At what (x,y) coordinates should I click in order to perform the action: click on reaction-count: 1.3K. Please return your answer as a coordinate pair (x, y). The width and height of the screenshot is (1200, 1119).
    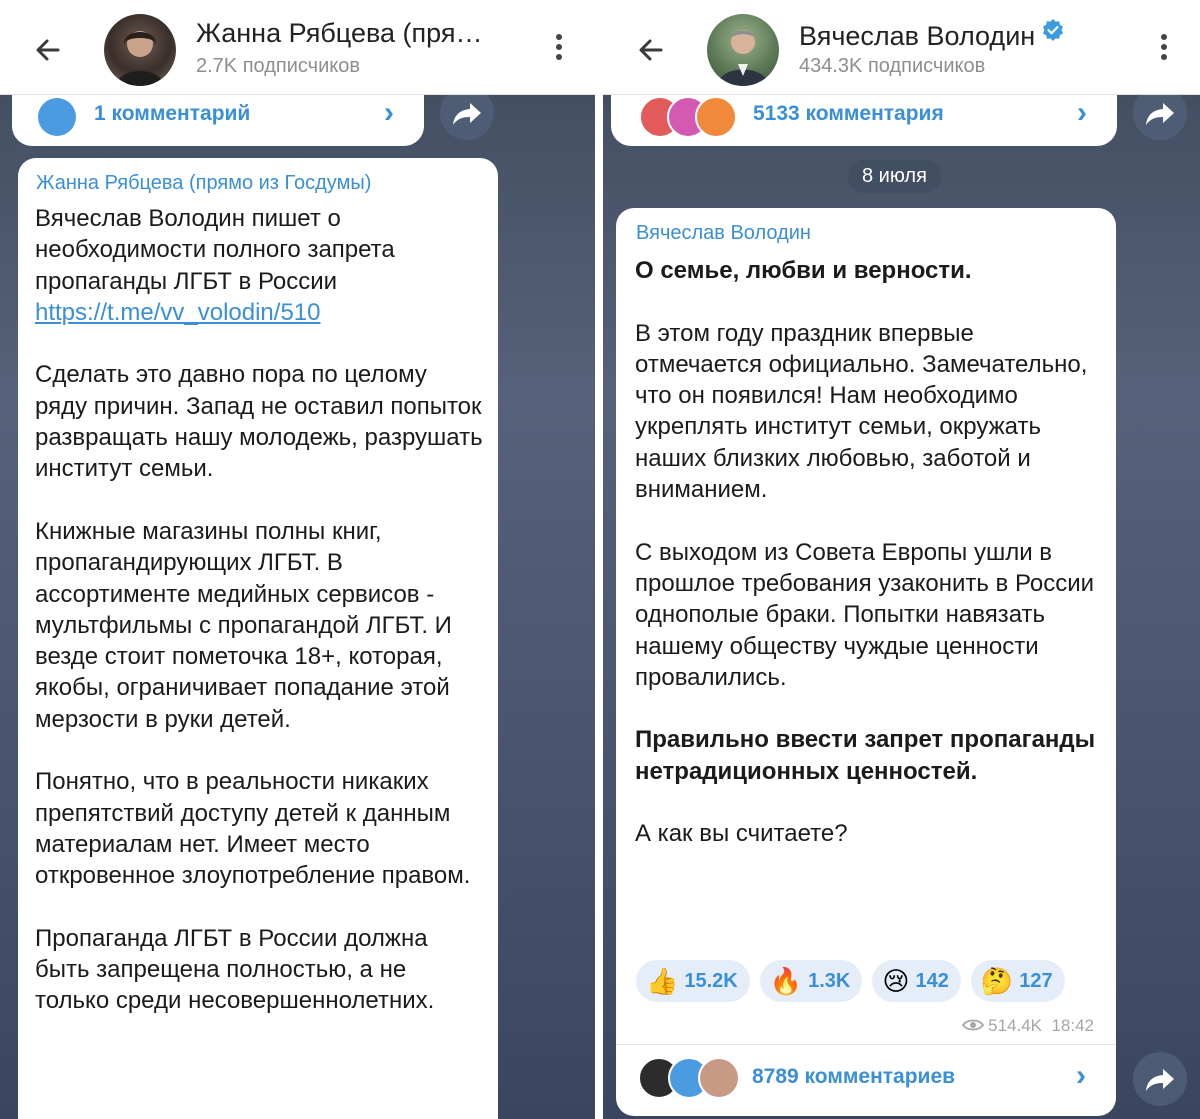
    Looking at the image, I should click on (829, 980).